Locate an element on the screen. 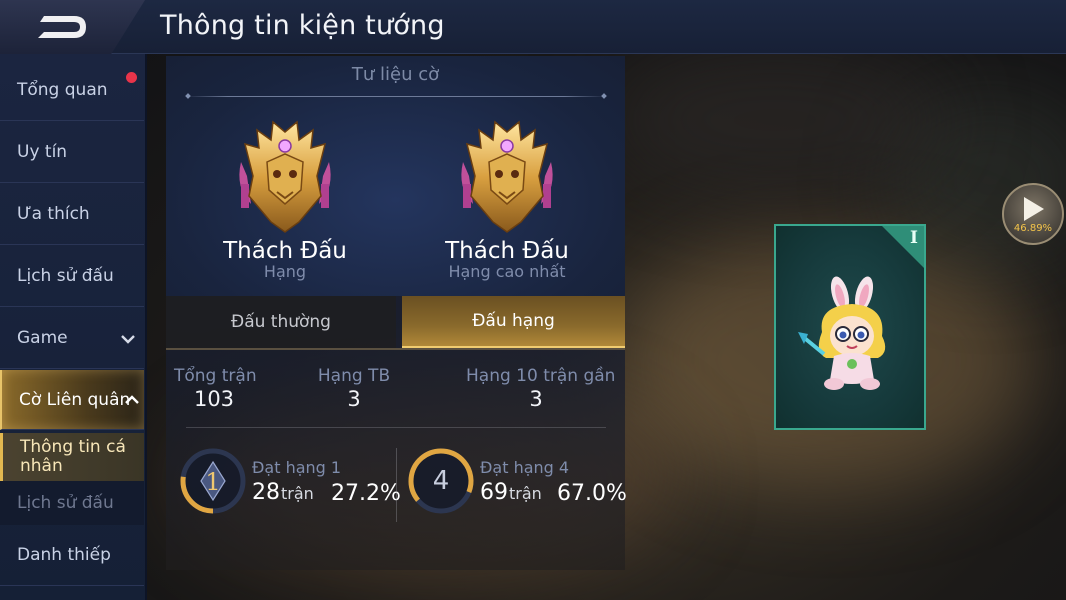 The width and height of the screenshot is (1066, 600). sidebar-item-label: Uy tín is located at coordinates (42, 152).